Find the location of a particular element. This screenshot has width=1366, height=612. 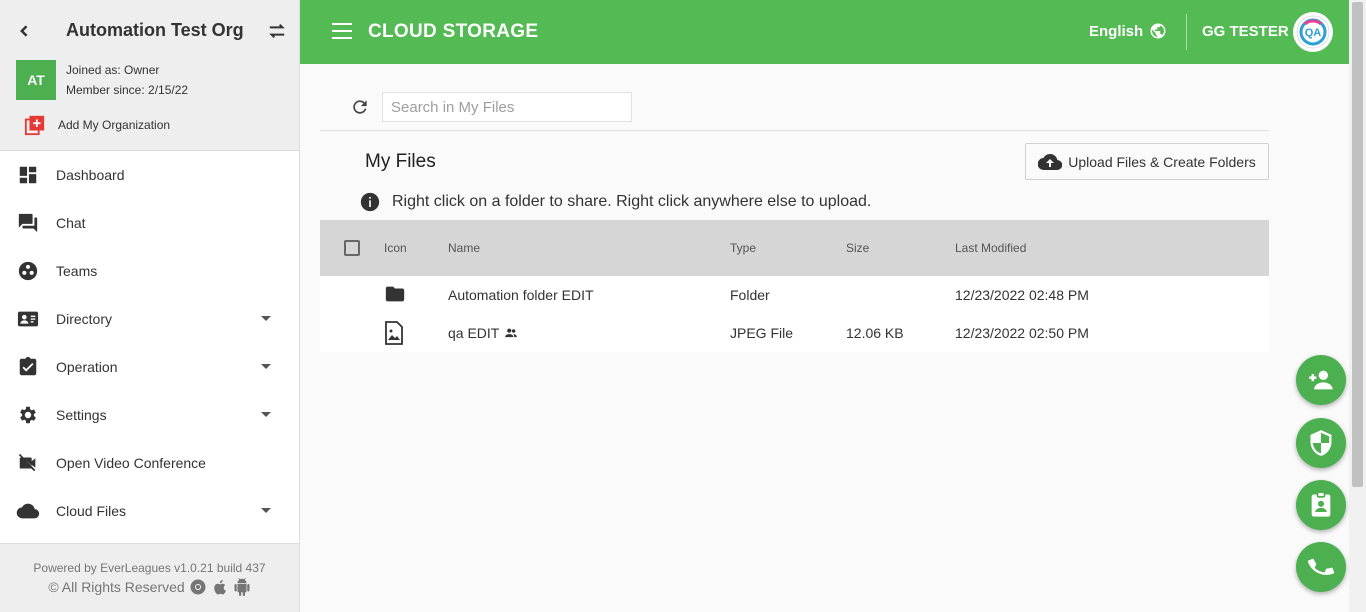

column-header-modified: Last Modified is located at coordinates (990, 248).